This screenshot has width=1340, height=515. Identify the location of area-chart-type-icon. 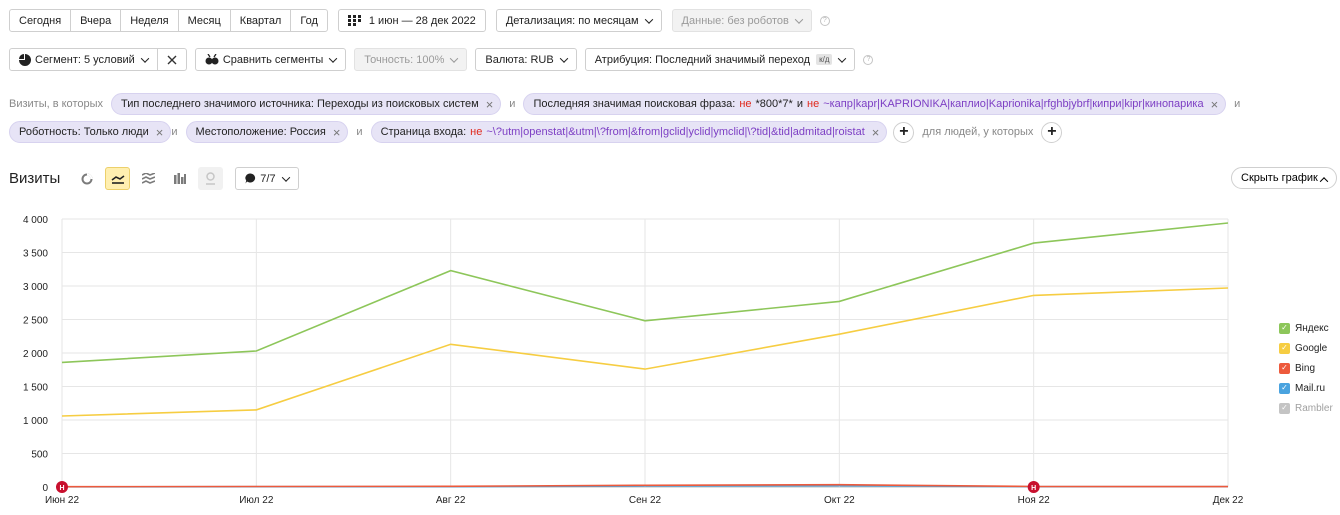
(148, 178).